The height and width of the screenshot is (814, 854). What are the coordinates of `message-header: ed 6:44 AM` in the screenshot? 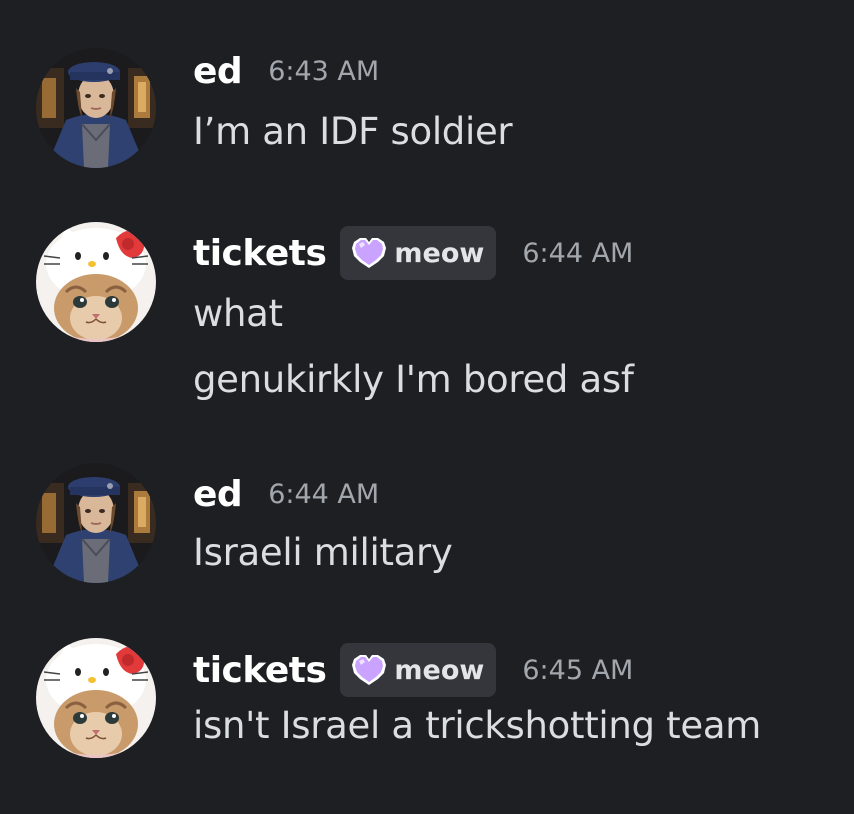 It's located at (286, 494).